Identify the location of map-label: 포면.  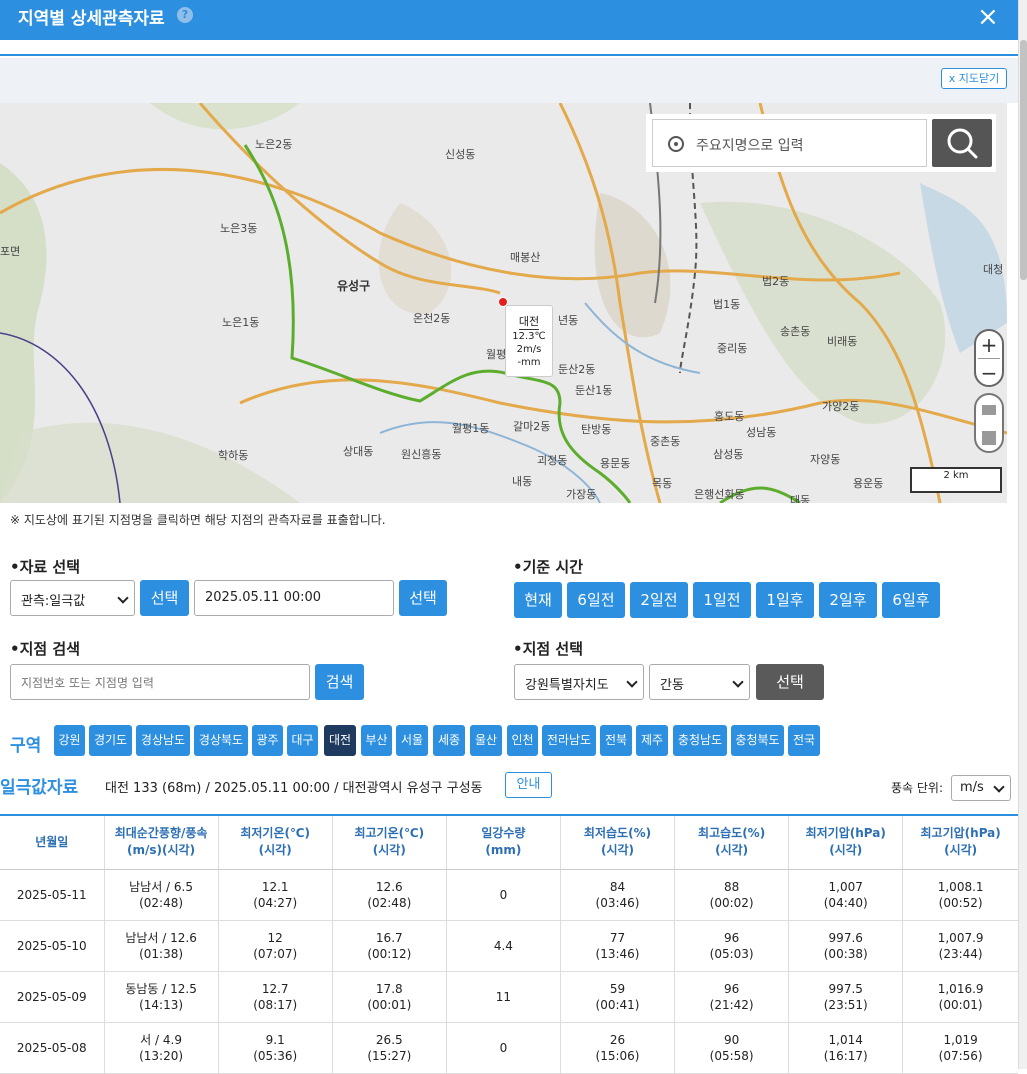
(10, 251).